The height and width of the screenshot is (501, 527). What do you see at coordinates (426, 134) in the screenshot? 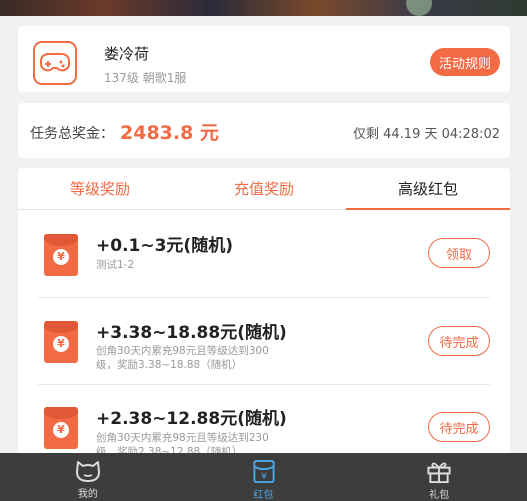
I see `time-remaining: 仅剩 44.19 天 04:28:02` at bounding box center [426, 134].